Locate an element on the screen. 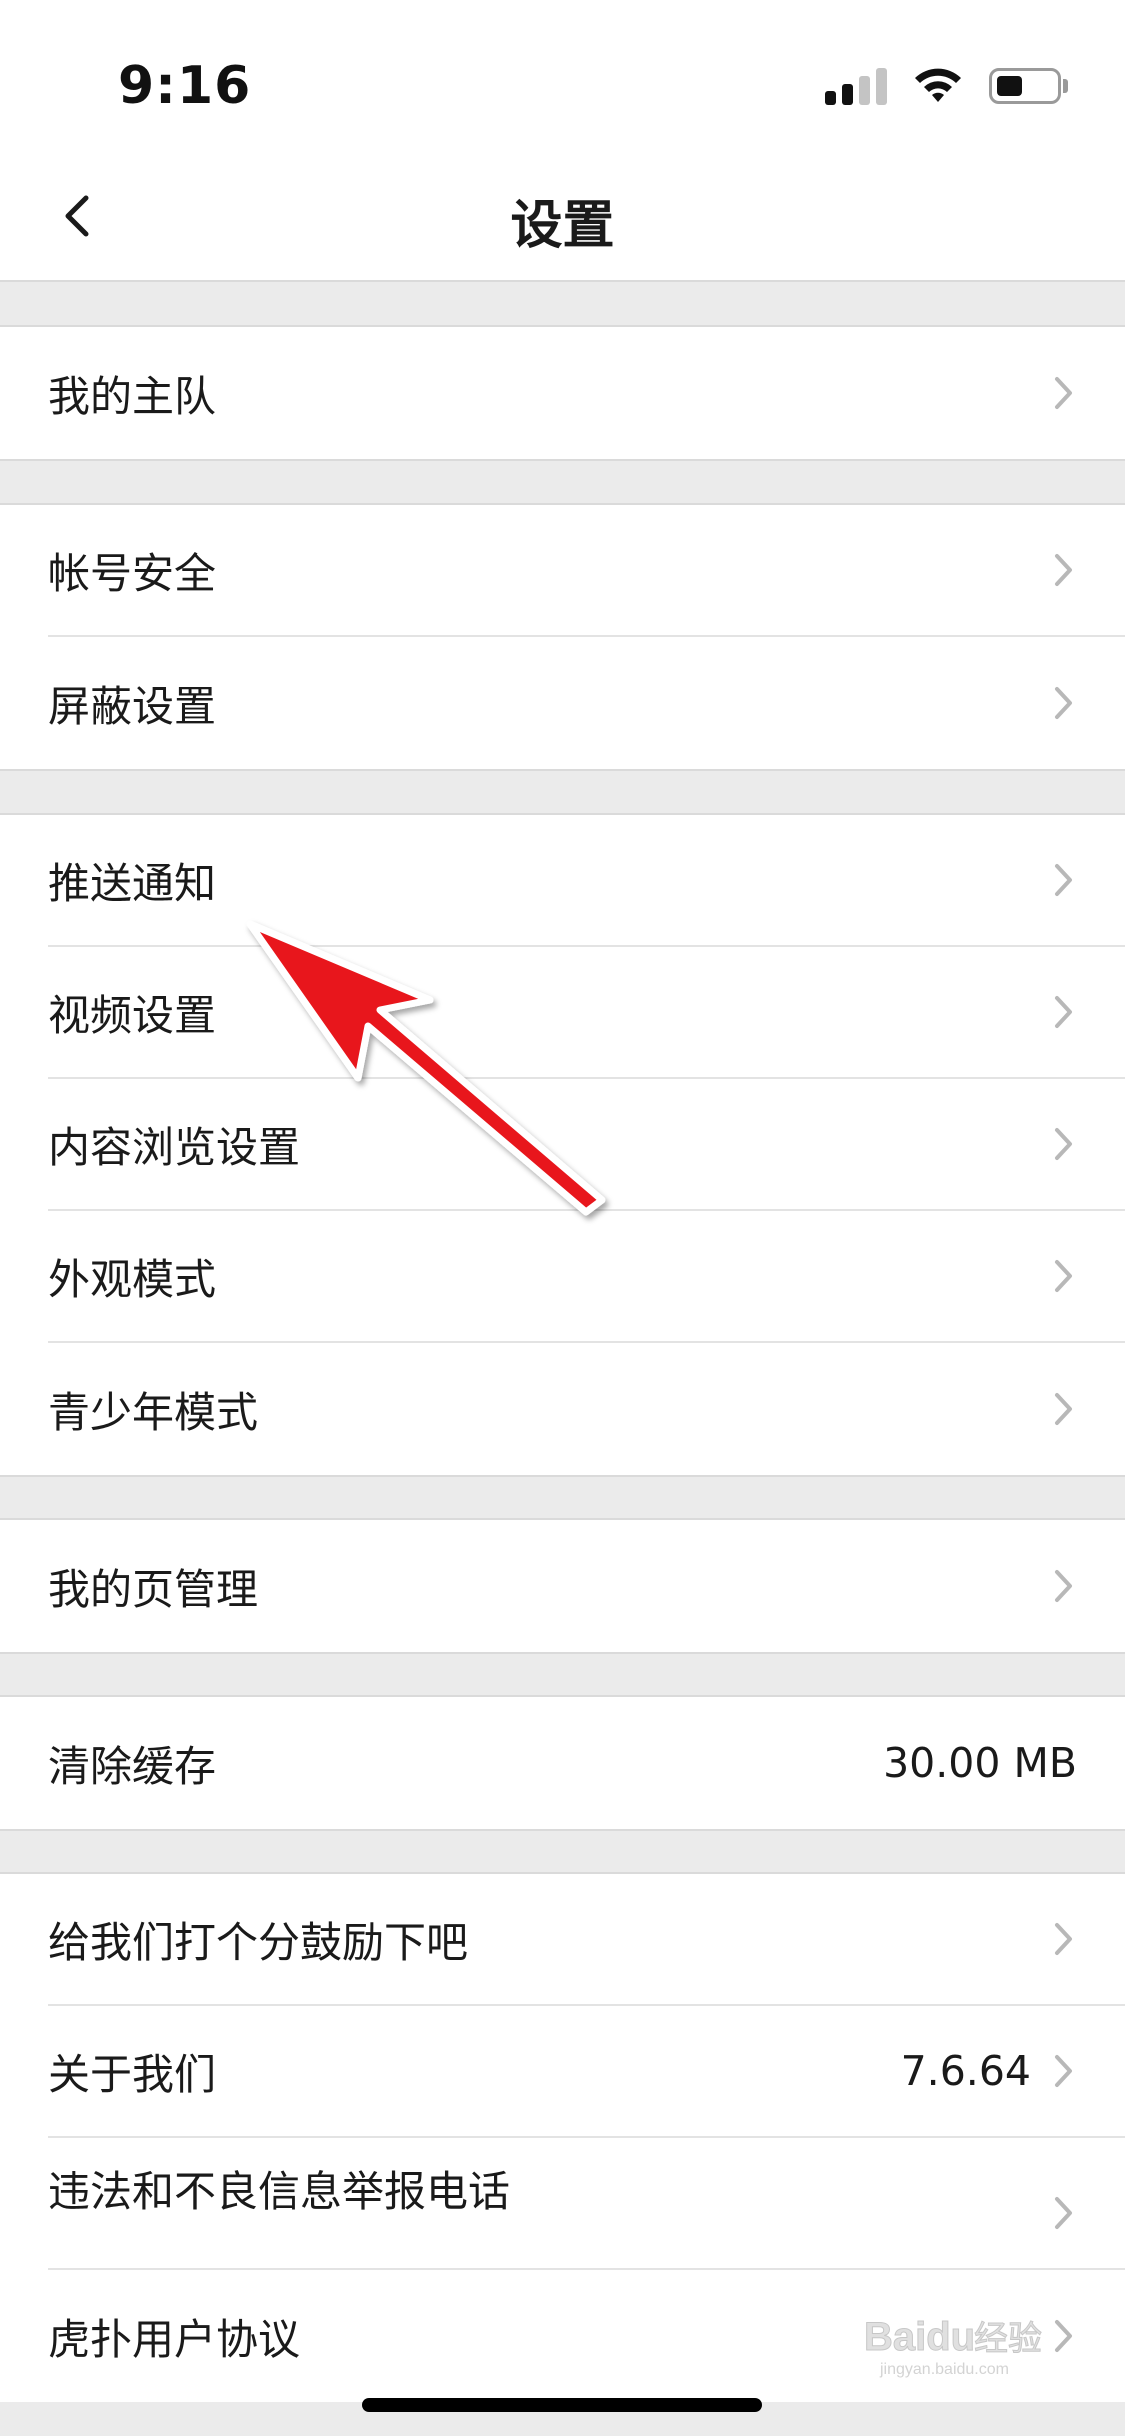  home-indicator is located at coordinates (562, 2405).